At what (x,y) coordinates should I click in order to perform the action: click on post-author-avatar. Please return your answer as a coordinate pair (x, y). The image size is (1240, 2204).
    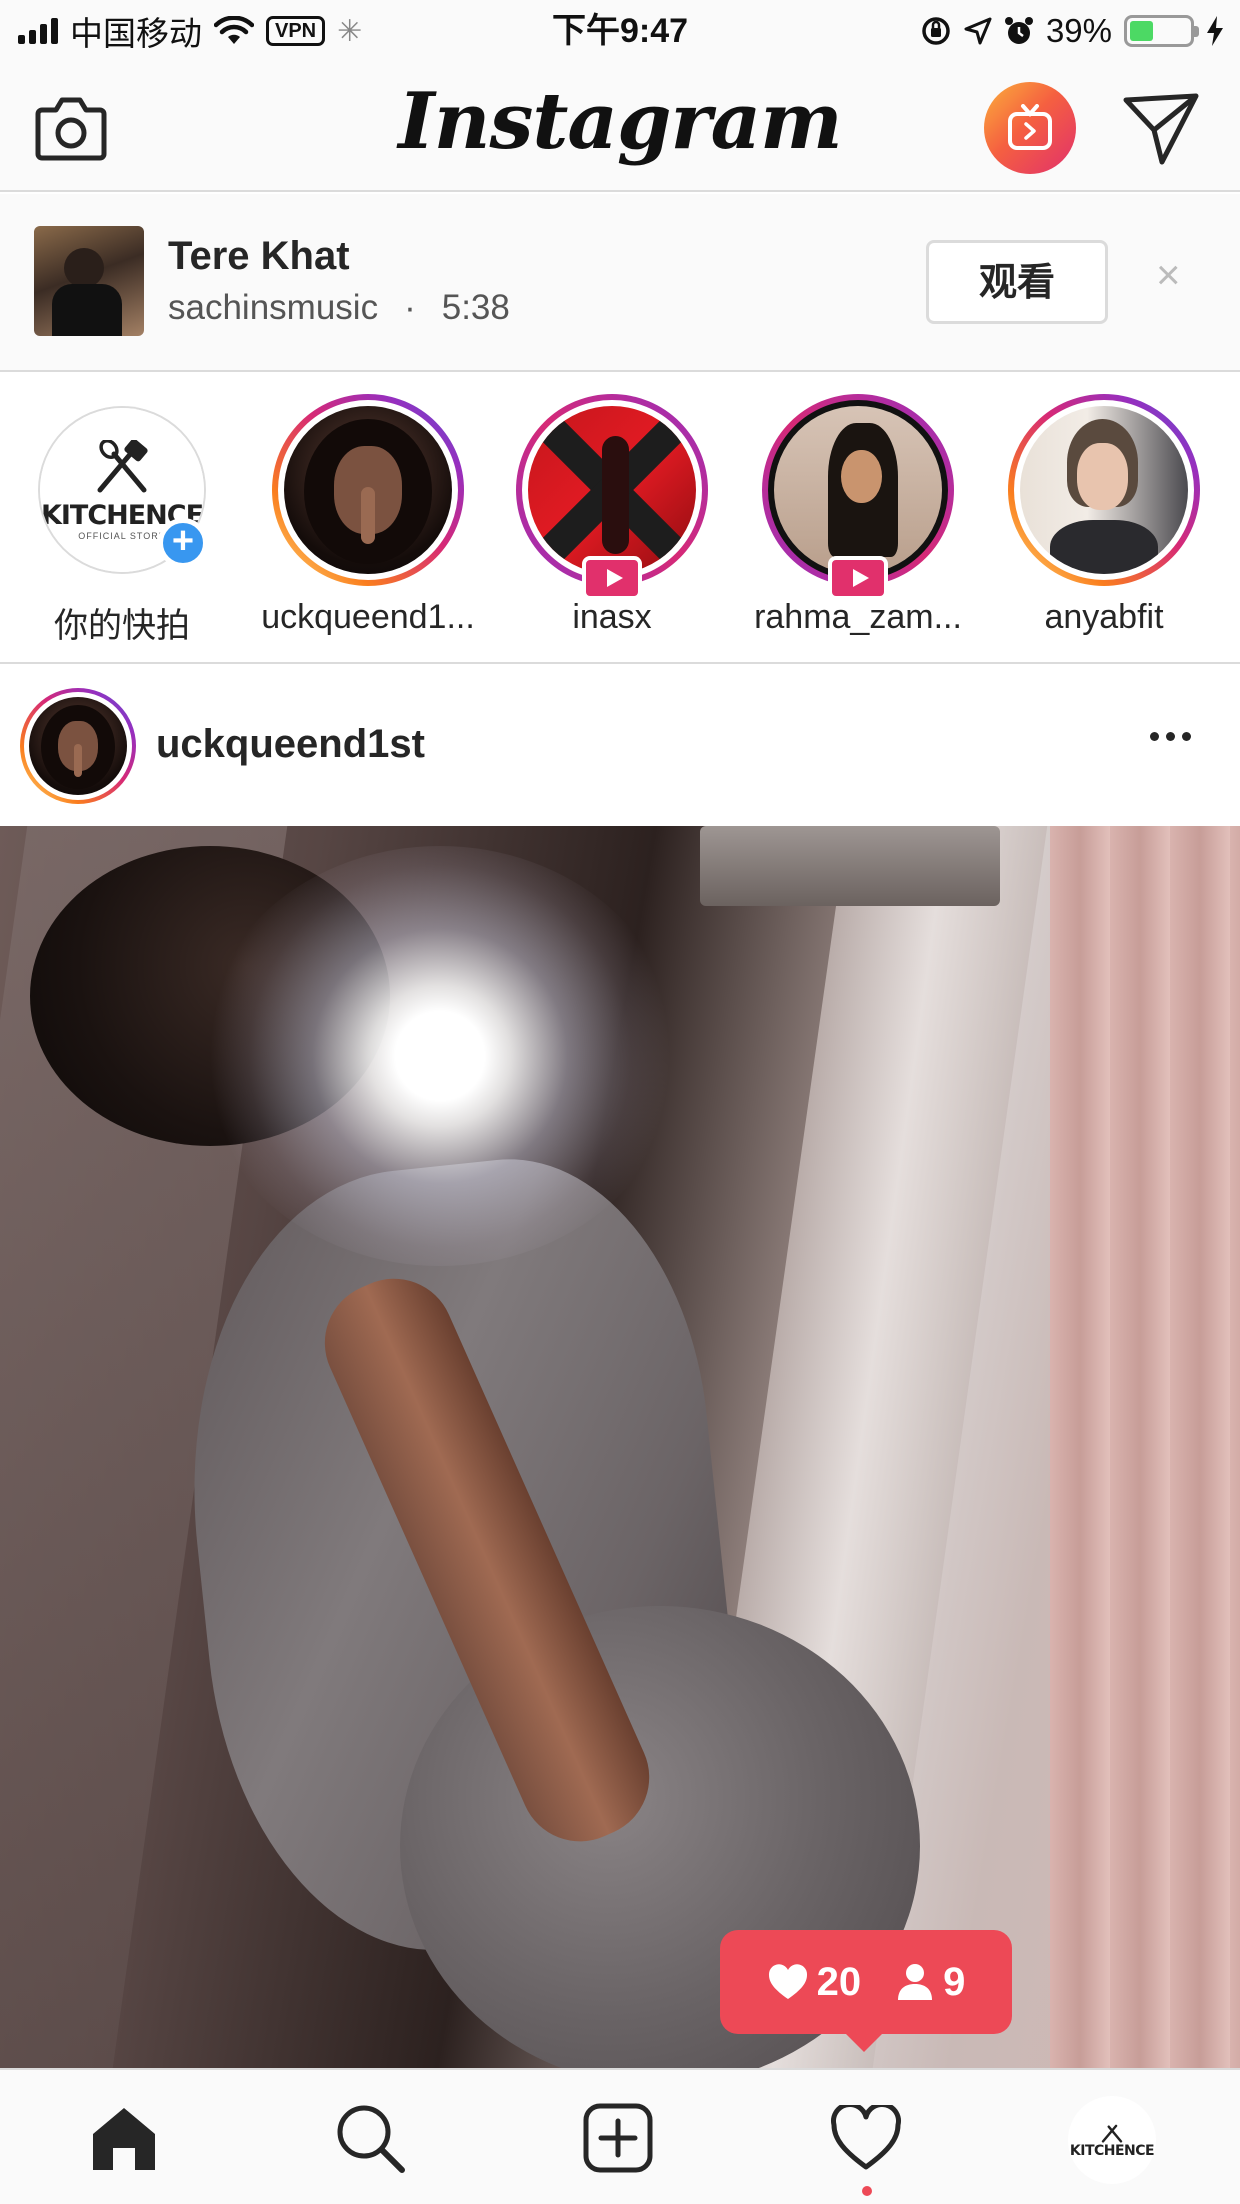
    Looking at the image, I should click on (78, 746).